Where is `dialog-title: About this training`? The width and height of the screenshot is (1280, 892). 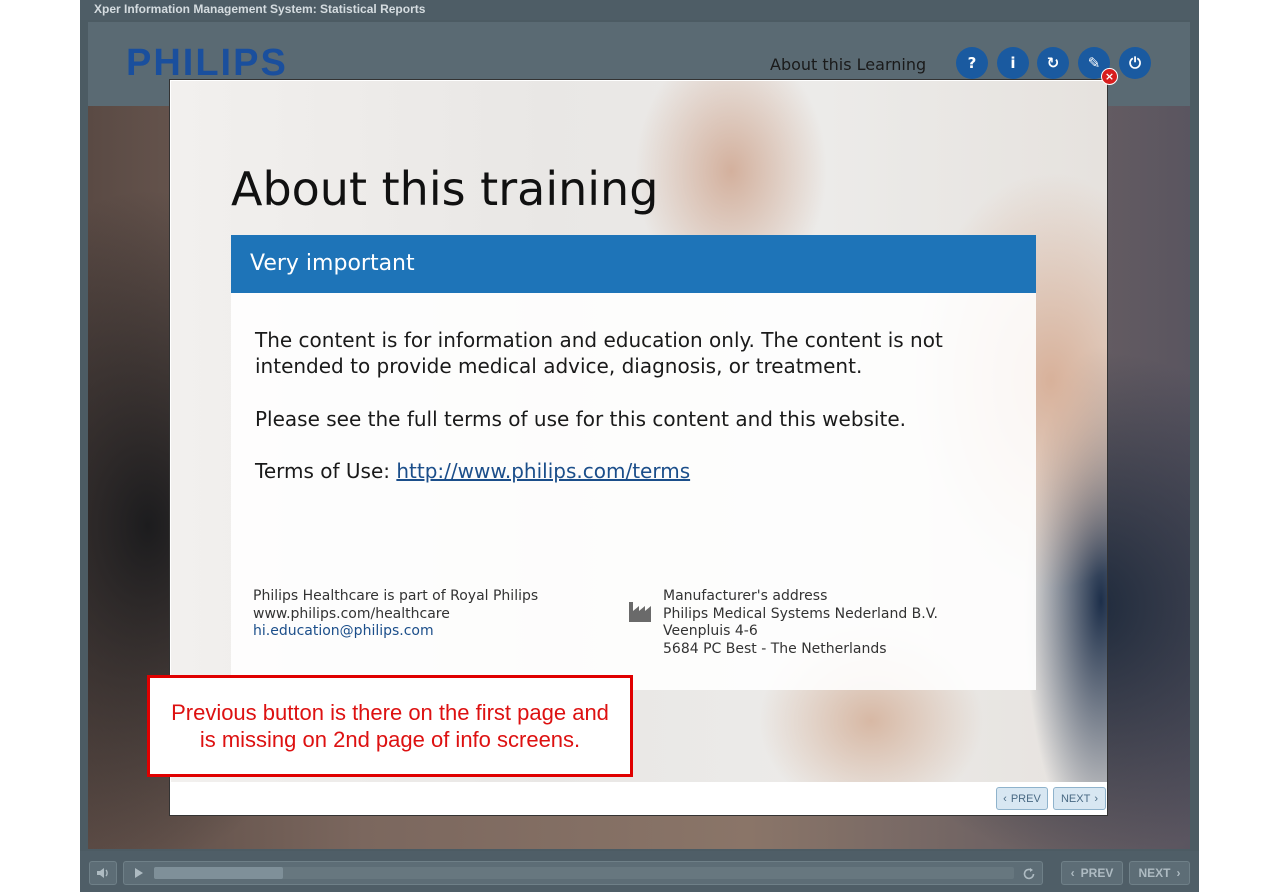 dialog-title: About this training is located at coordinates (445, 189).